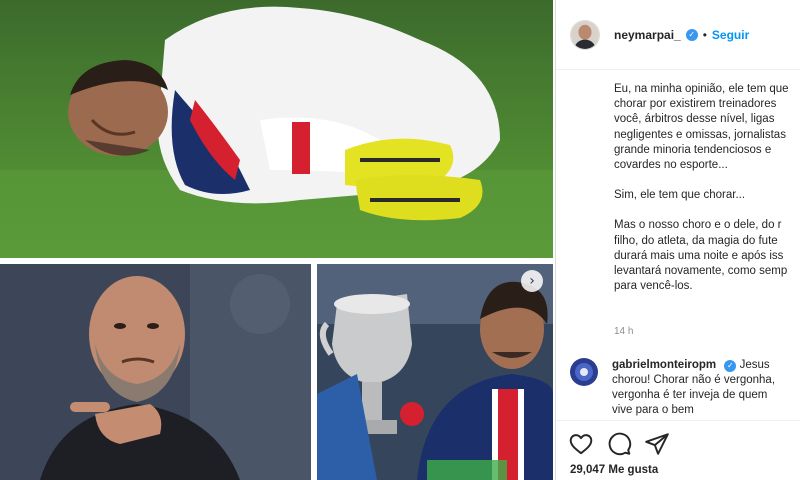 The width and height of the screenshot is (800, 480). Describe the element at coordinates (584, 372) in the screenshot. I see `commenter-avatar` at that location.